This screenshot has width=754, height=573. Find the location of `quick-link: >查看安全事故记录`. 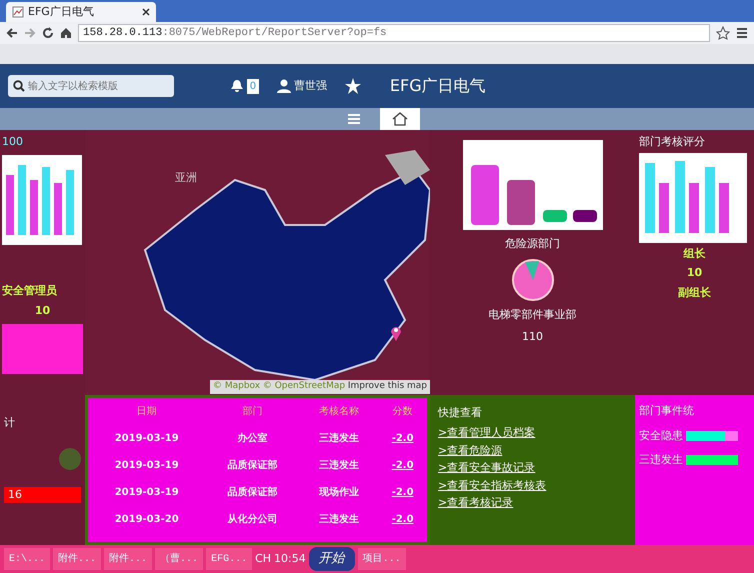

quick-link: >查看安全事故记录 is located at coordinates (532, 468).